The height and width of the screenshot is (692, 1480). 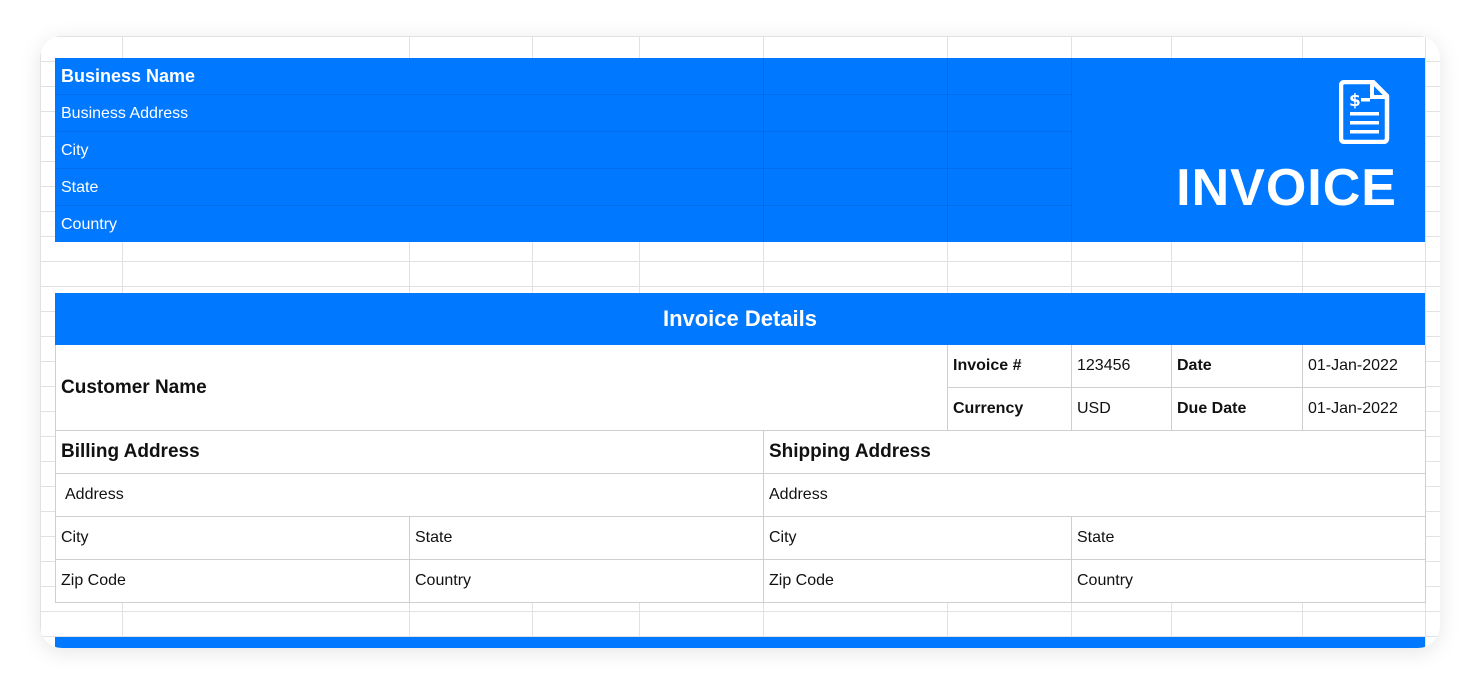 What do you see at coordinates (587, 538) in the screenshot?
I see `billing-state: State` at bounding box center [587, 538].